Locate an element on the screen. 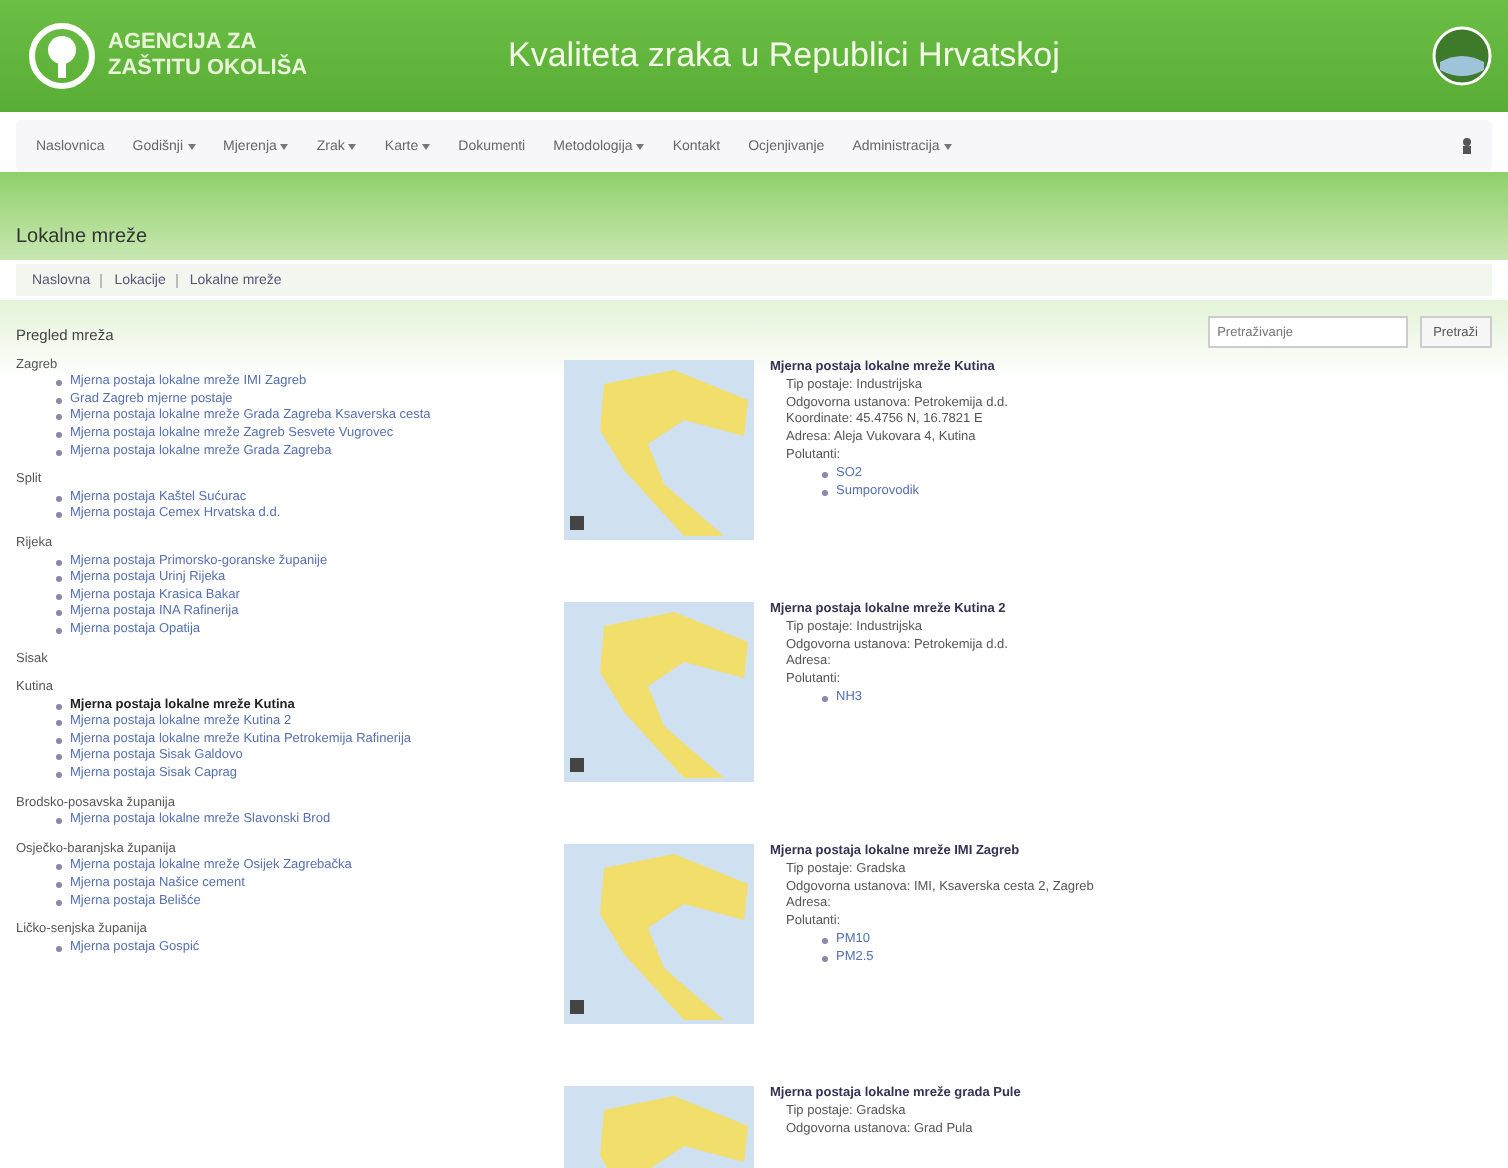 Image resolution: width=1508 pixels, height=1168 pixels. site-title: Kvaliteta zraka u Republici Hrvatskoj is located at coordinates (785, 56).